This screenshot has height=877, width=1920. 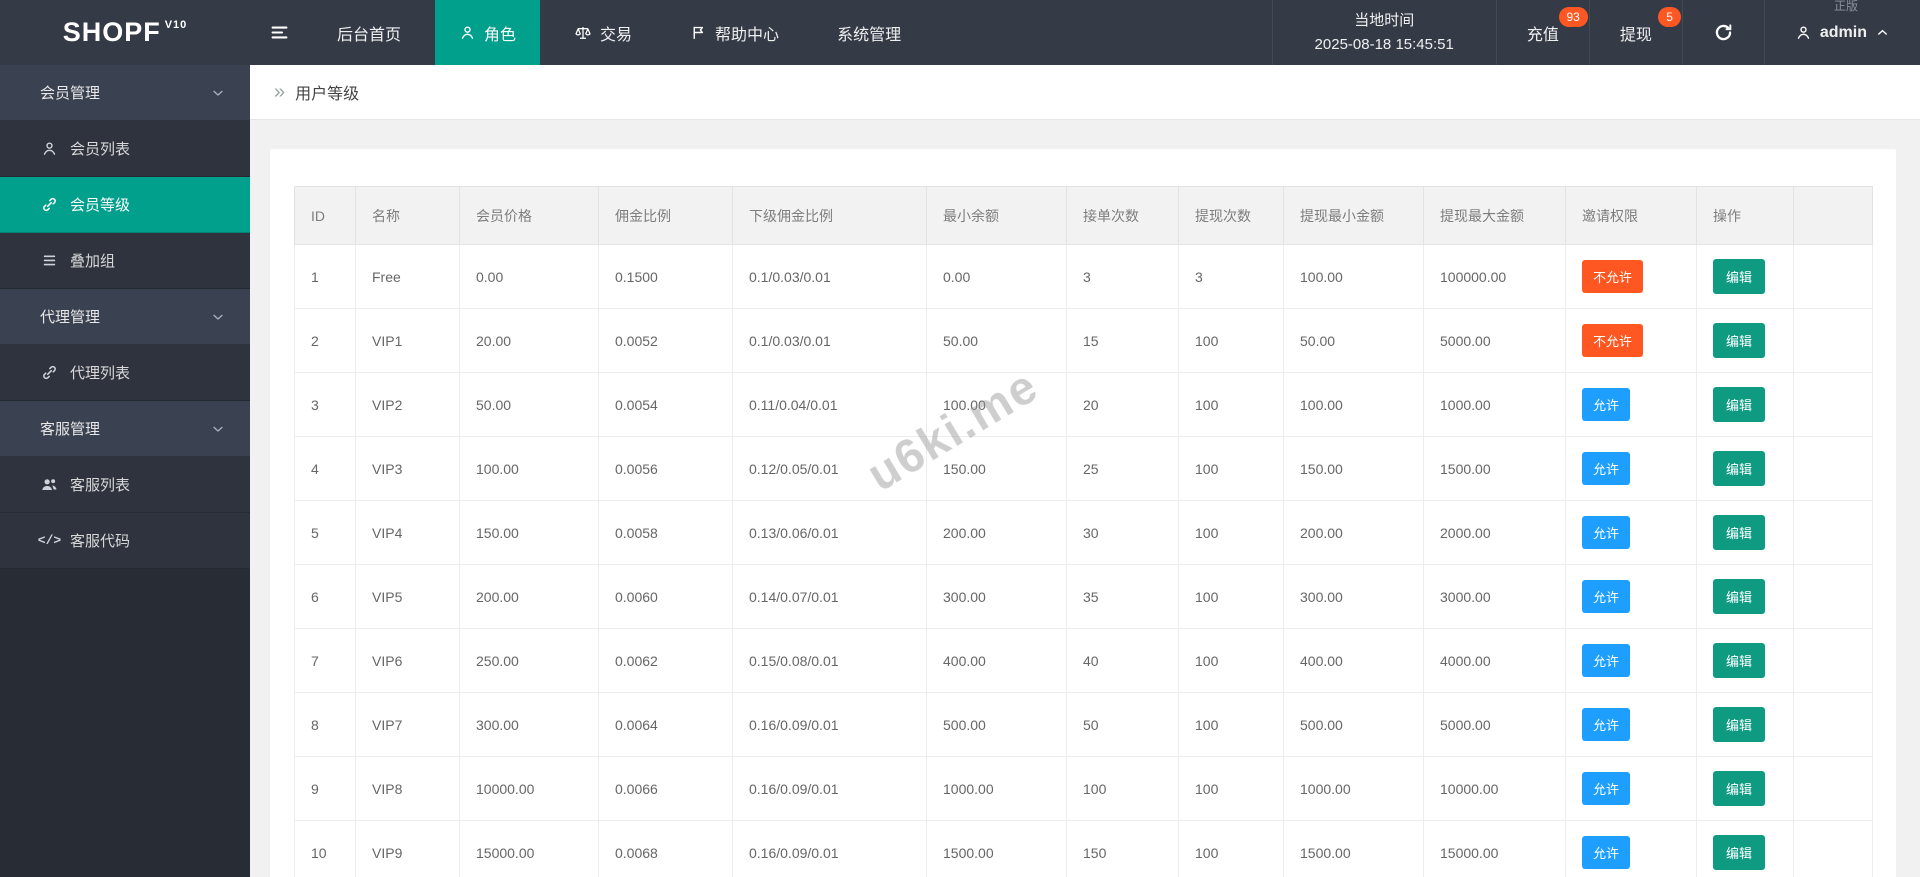 What do you see at coordinates (1384, 44) in the screenshot?
I see `local-time-value: 2025-08-18 15:45:51` at bounding box center [1384, 44].